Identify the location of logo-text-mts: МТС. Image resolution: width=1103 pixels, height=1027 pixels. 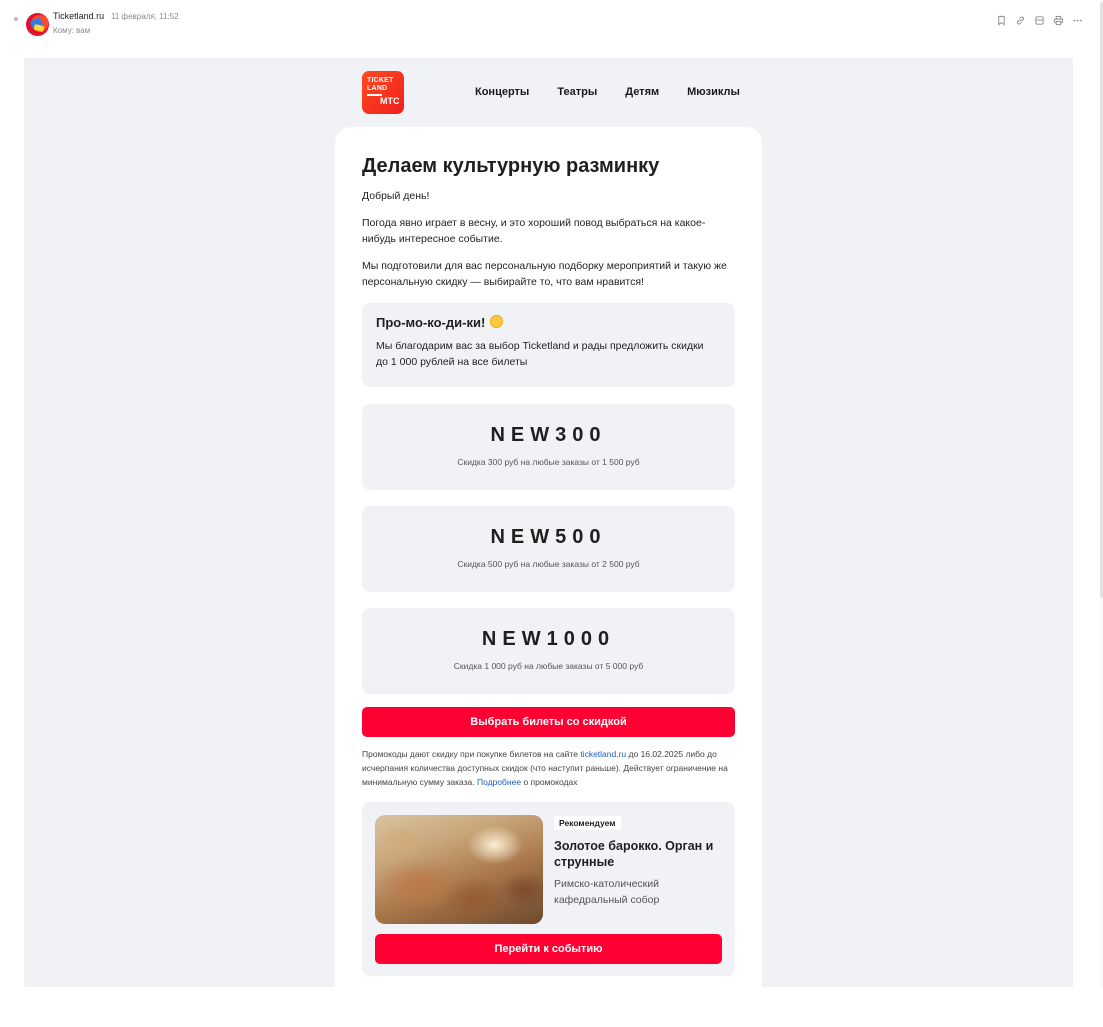
(390, 101).